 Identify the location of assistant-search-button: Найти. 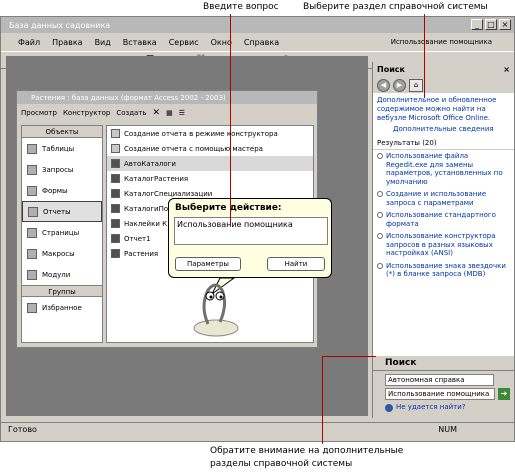
(296, 264).